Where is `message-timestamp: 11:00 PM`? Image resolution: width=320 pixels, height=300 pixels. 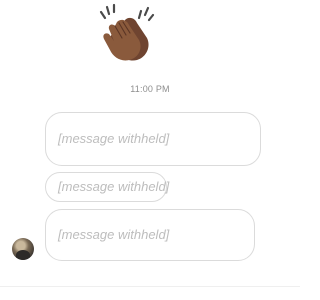 message-timestamp: 11:00 PM is located at coordinates (150, 89).